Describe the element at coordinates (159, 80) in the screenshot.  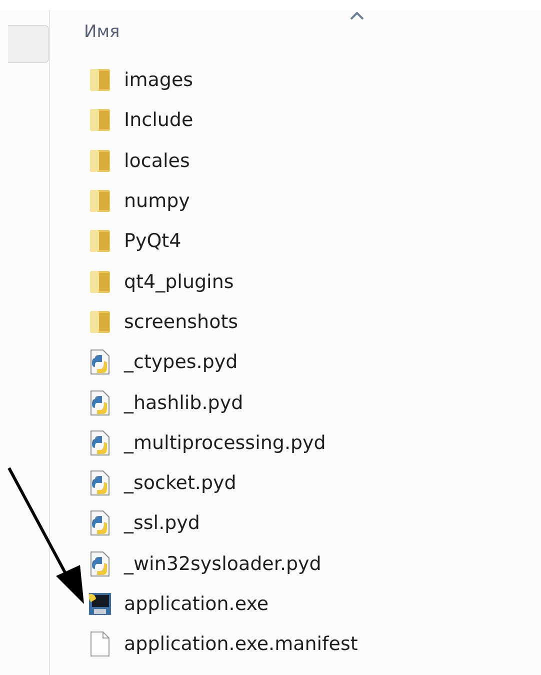
I see `file-name: images` at that location.